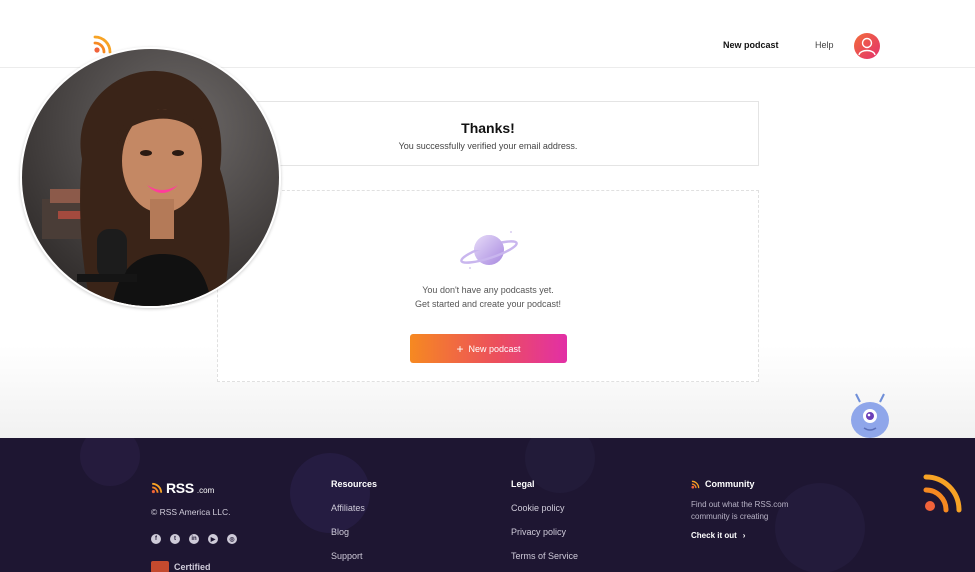 Image resolution: width=975 pixels, height=572 pixels. Describe the element at coordinates (824, 45) in the screenshot. I see `nav-help-link: Help` at that location.